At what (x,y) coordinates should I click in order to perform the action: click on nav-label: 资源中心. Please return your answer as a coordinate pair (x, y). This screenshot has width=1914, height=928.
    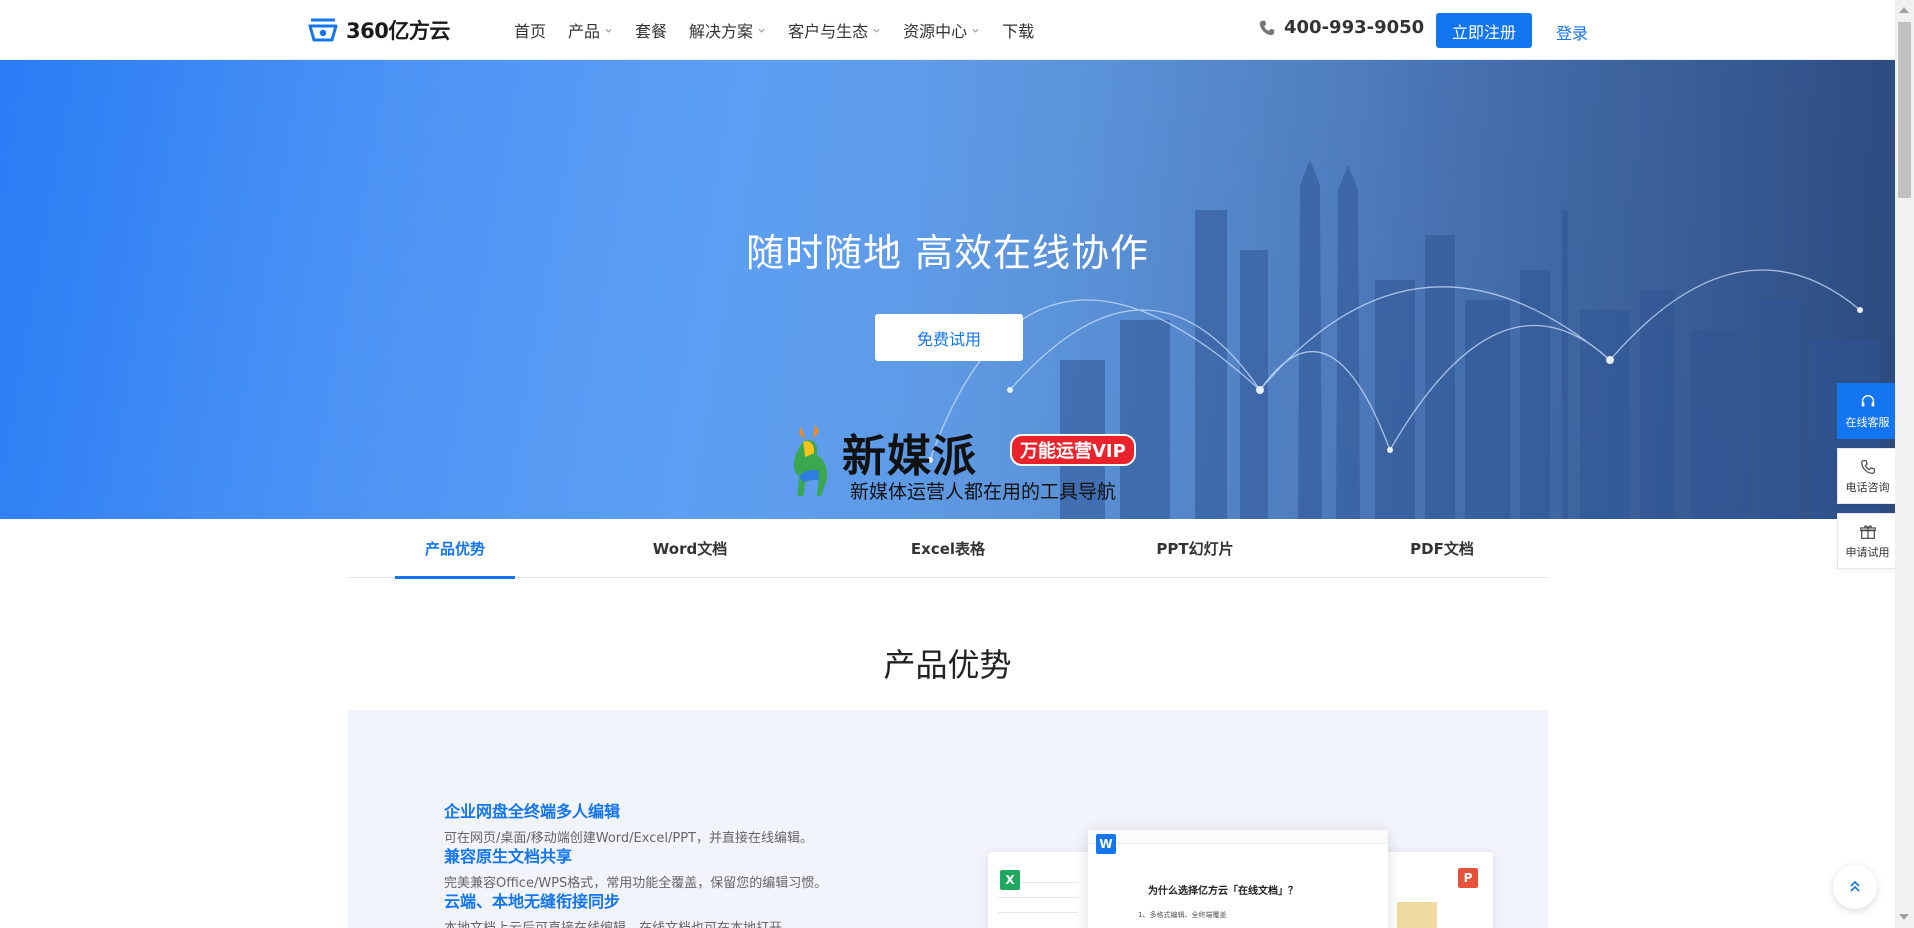
    Looking at the image, I should click on (935, 31).